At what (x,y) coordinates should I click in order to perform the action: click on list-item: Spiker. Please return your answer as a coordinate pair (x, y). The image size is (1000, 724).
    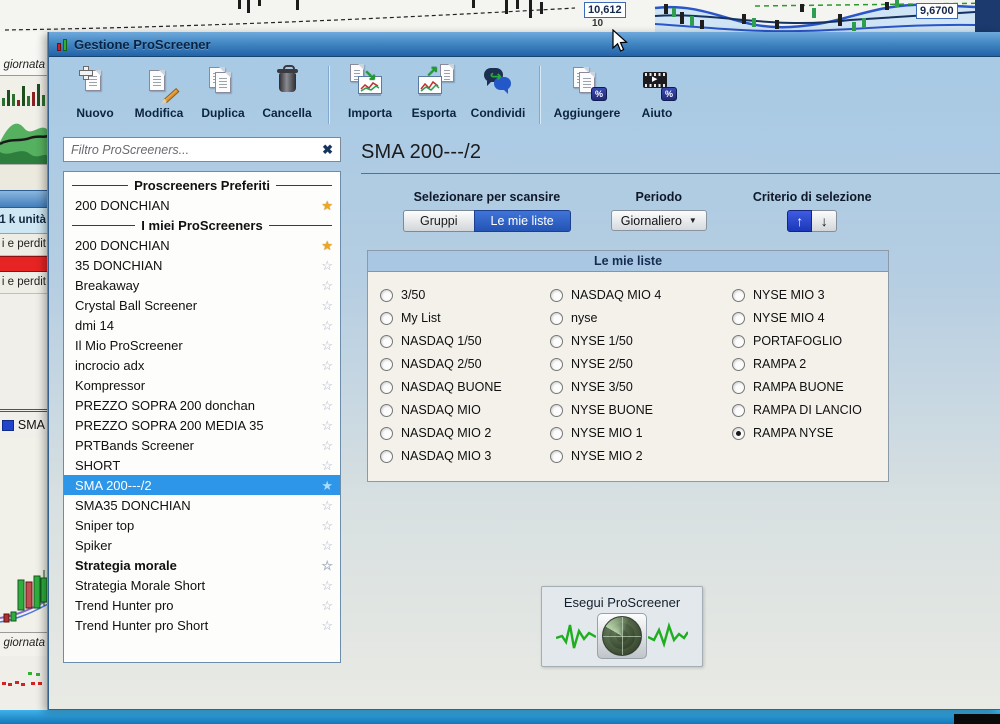
    Looking at the image, I should click on (202, 545).